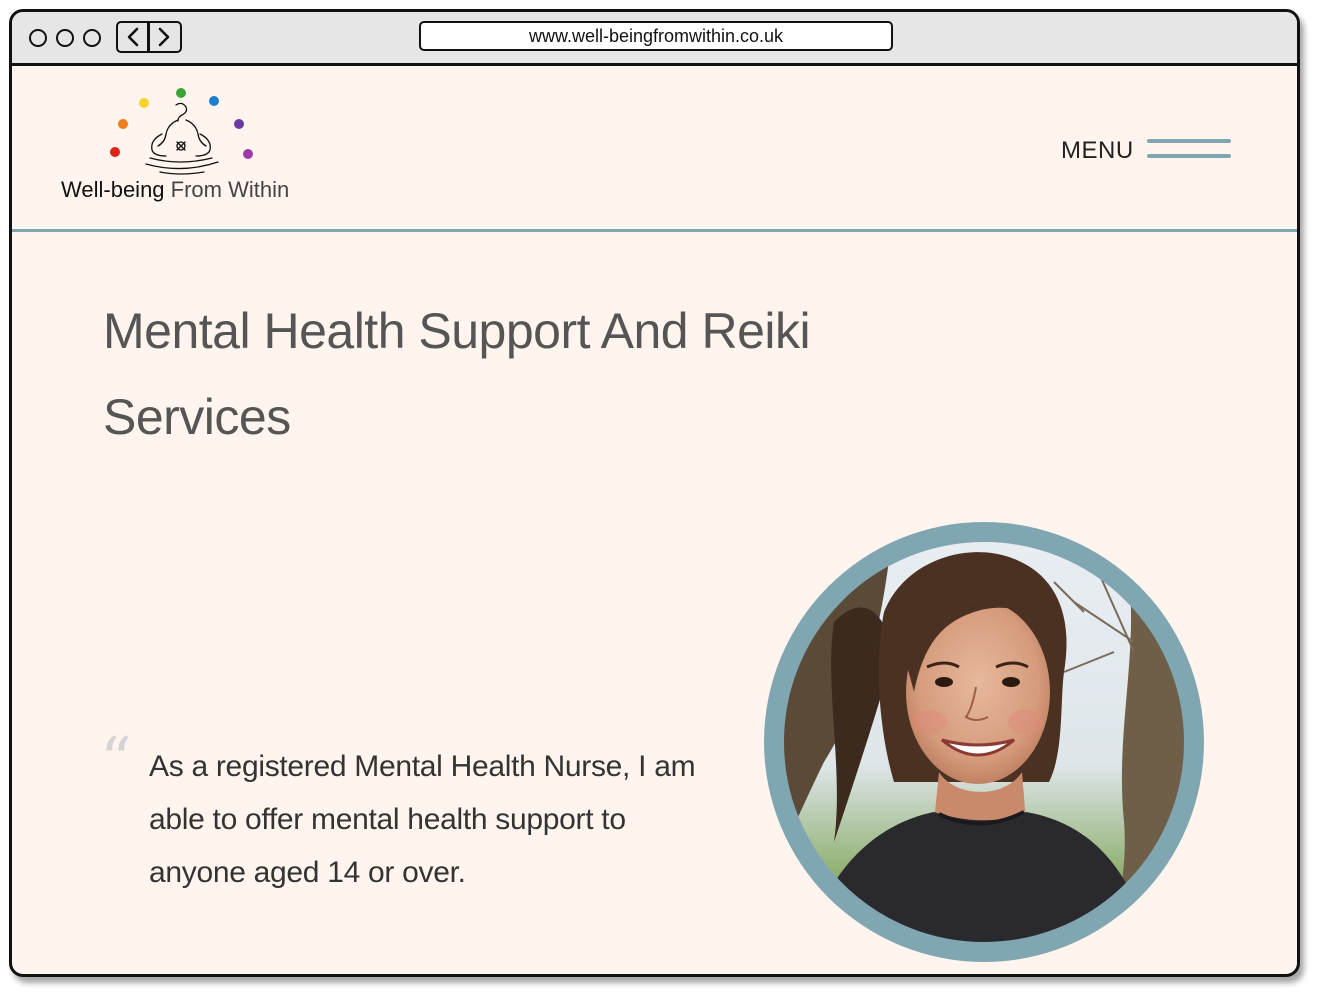 This screenshot has width=1323, height=1000. I want to click on window-close-control, so click(38, 38).